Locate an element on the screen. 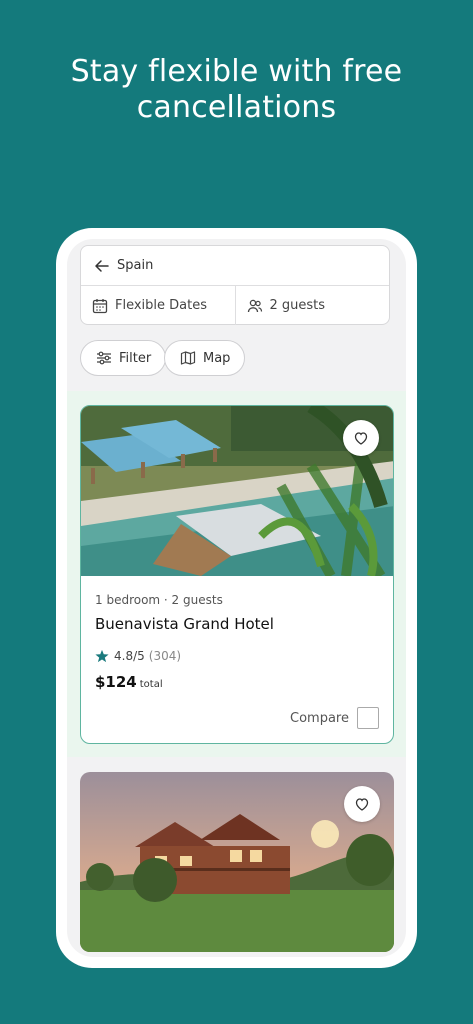 The width and height of the screenshot is (473, 1024). headline: Stay flexible with free cancellations is located at coordinates (236, 90).